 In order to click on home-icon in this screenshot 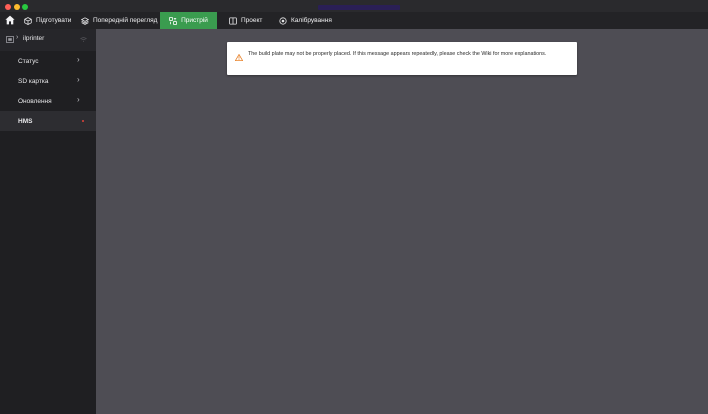, I will do `click(10, 20)`.